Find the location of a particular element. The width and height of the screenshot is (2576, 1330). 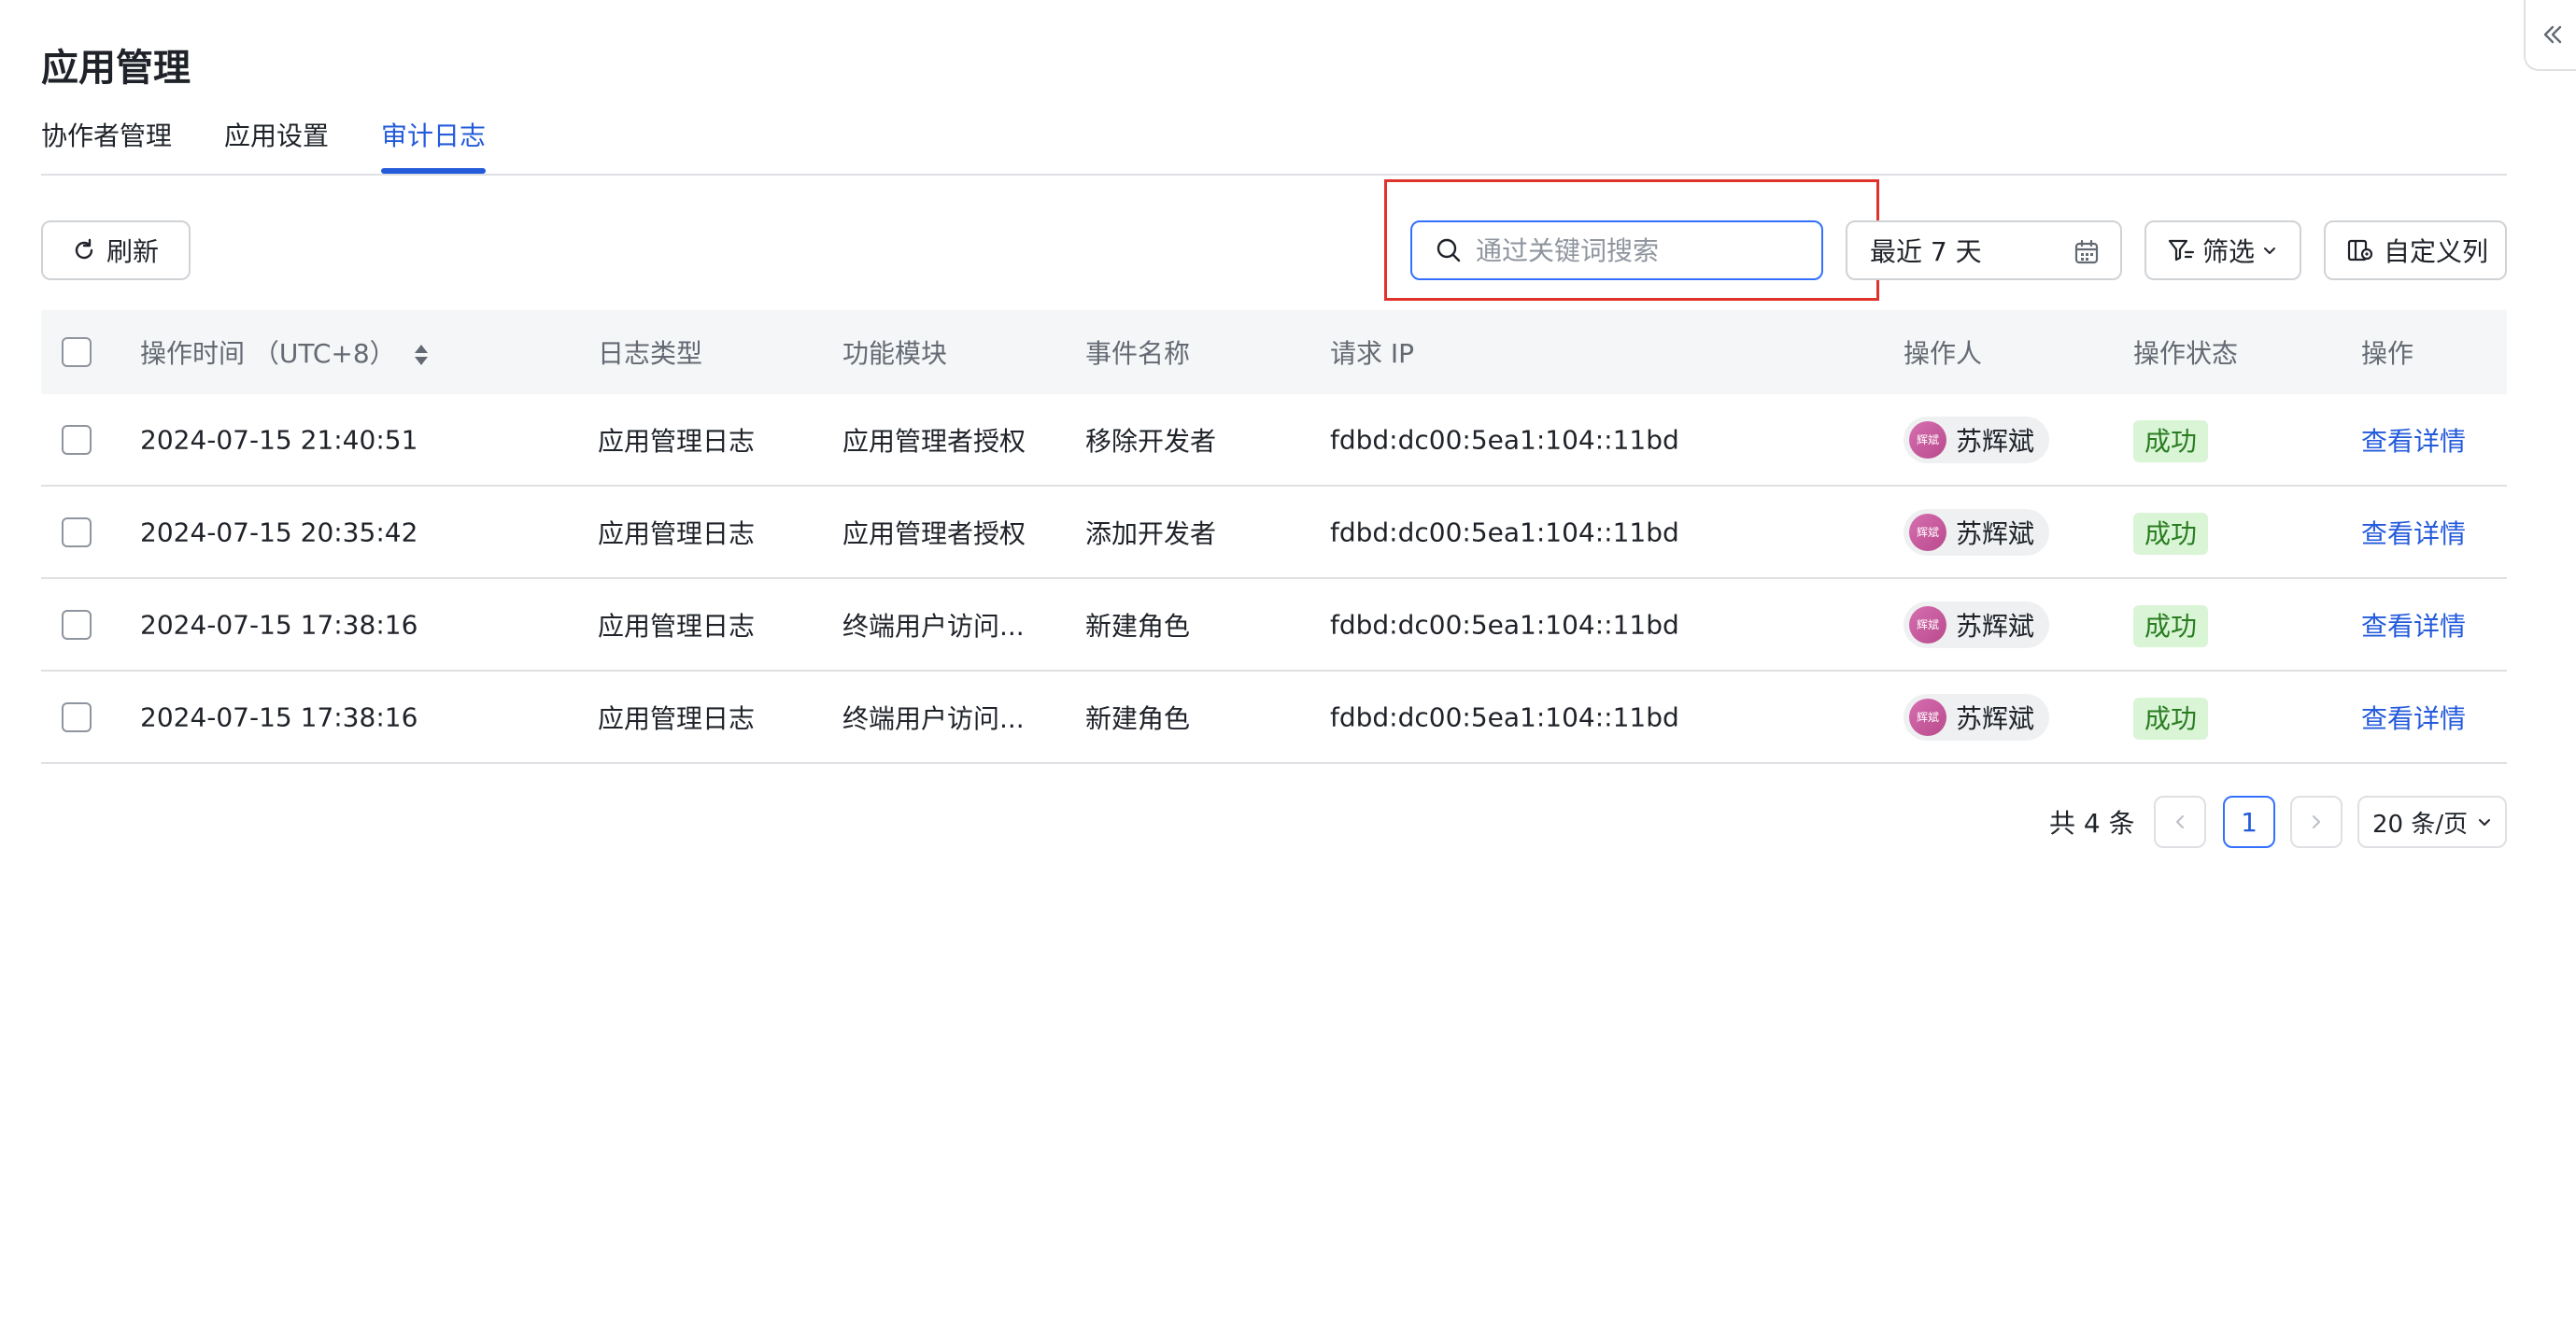

columns-icon is located at coordinates (2360, 250).